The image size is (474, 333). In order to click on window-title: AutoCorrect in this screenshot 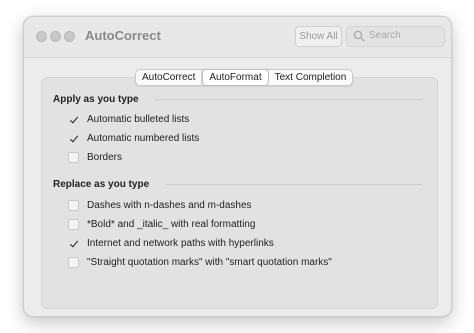, I will do `click(123, 35)`.